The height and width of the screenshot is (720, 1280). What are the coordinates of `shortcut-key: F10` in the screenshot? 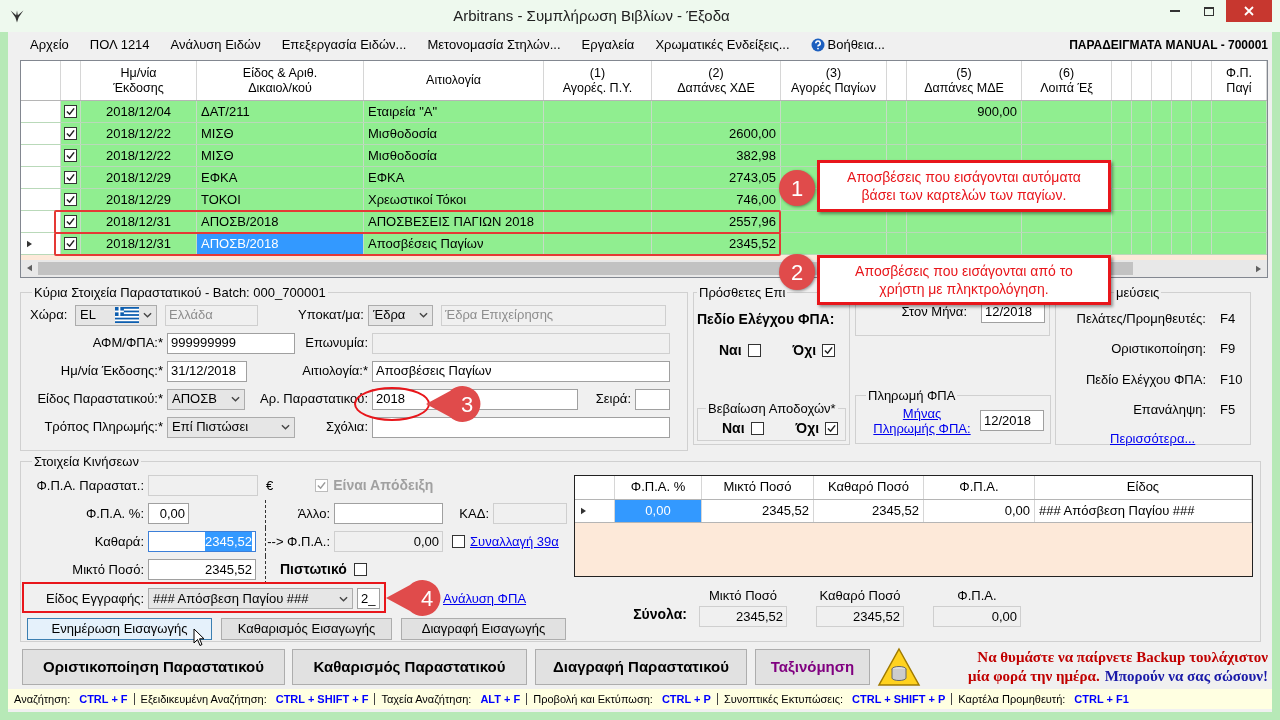 It's located at (1231, 379).